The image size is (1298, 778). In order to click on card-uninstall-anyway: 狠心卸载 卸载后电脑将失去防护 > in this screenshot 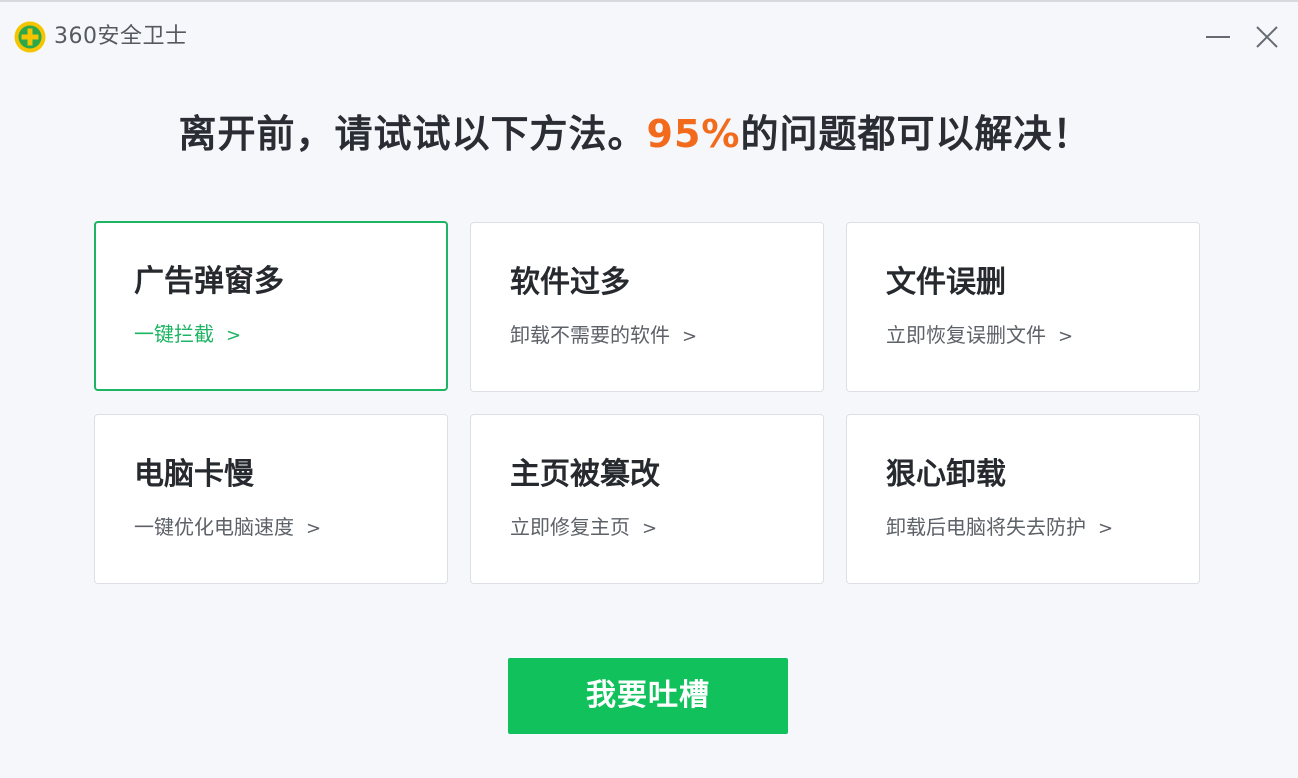, I will do `click(1023, 499)`.